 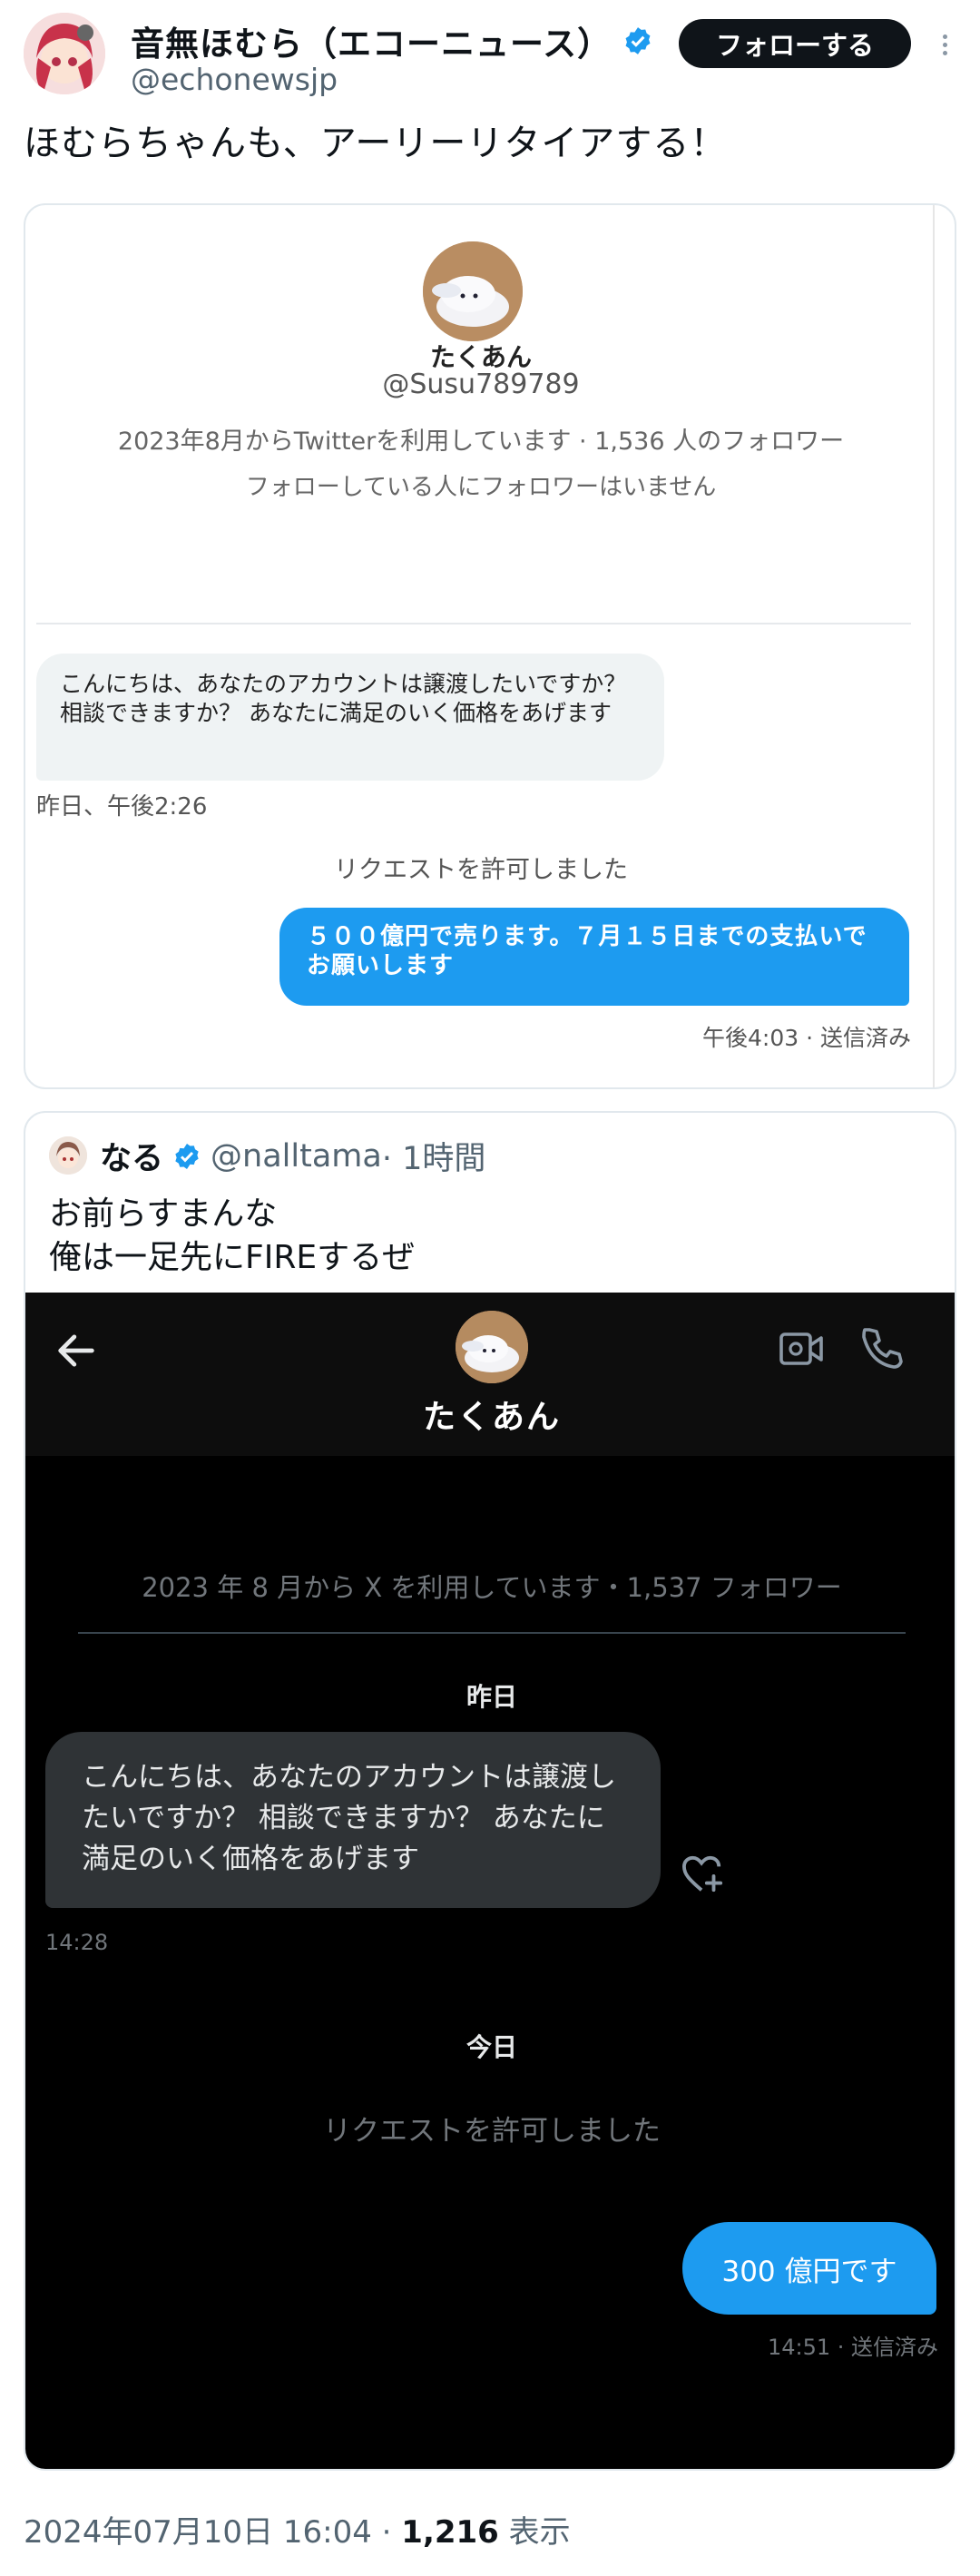 I want to click on dm-contact-handle: @Susu789789, so click(x=481, y=384).